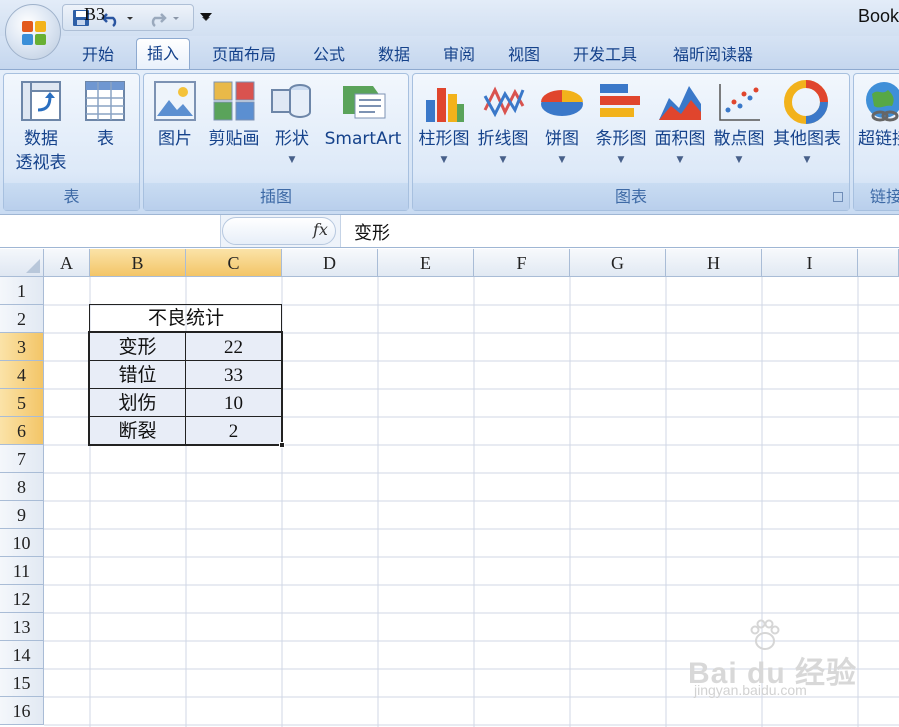 Image resolution: width=899 pixels, height=727 pixels. Describe the element at coordinates (876, 196) in the screenshot. I see `group-links-label: 链接` at that location.